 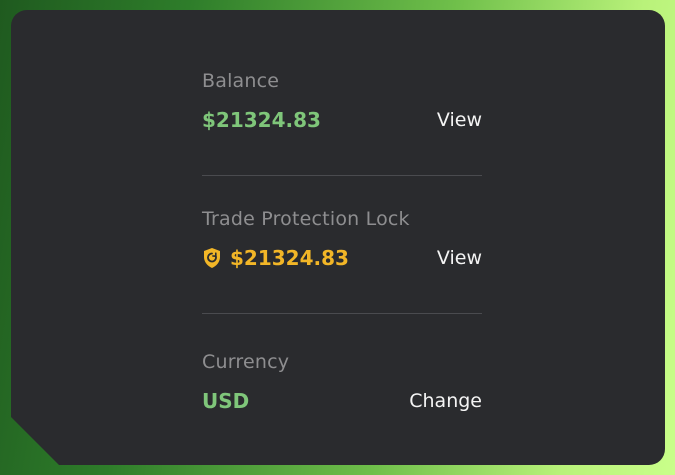 What do you see at coordinates (342, 382) in the screenshot?
I see `currency-section: Currency USD Change` at bounding box center [342, 382].